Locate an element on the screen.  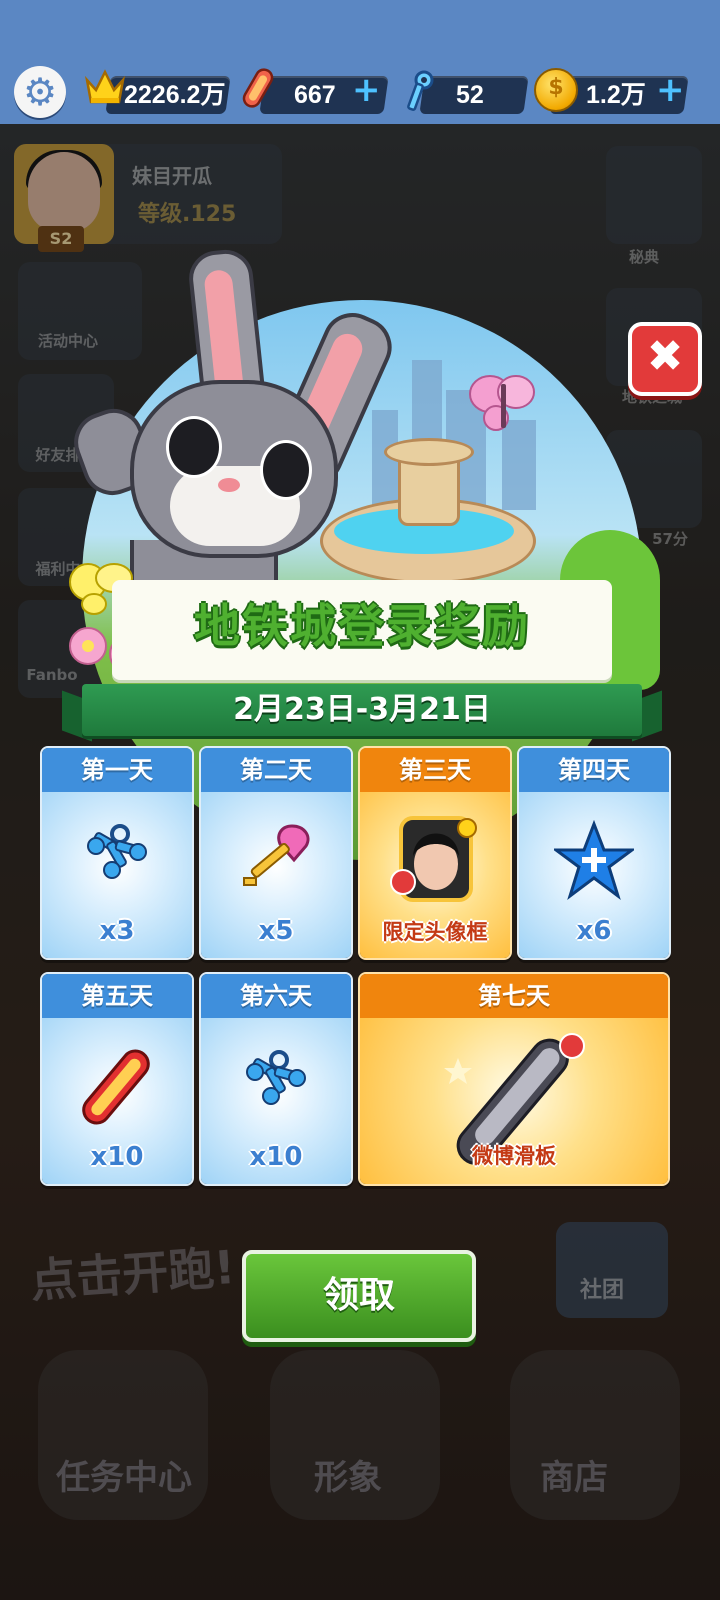
reward-quantity: x3 is located at coordinates (117, 931).